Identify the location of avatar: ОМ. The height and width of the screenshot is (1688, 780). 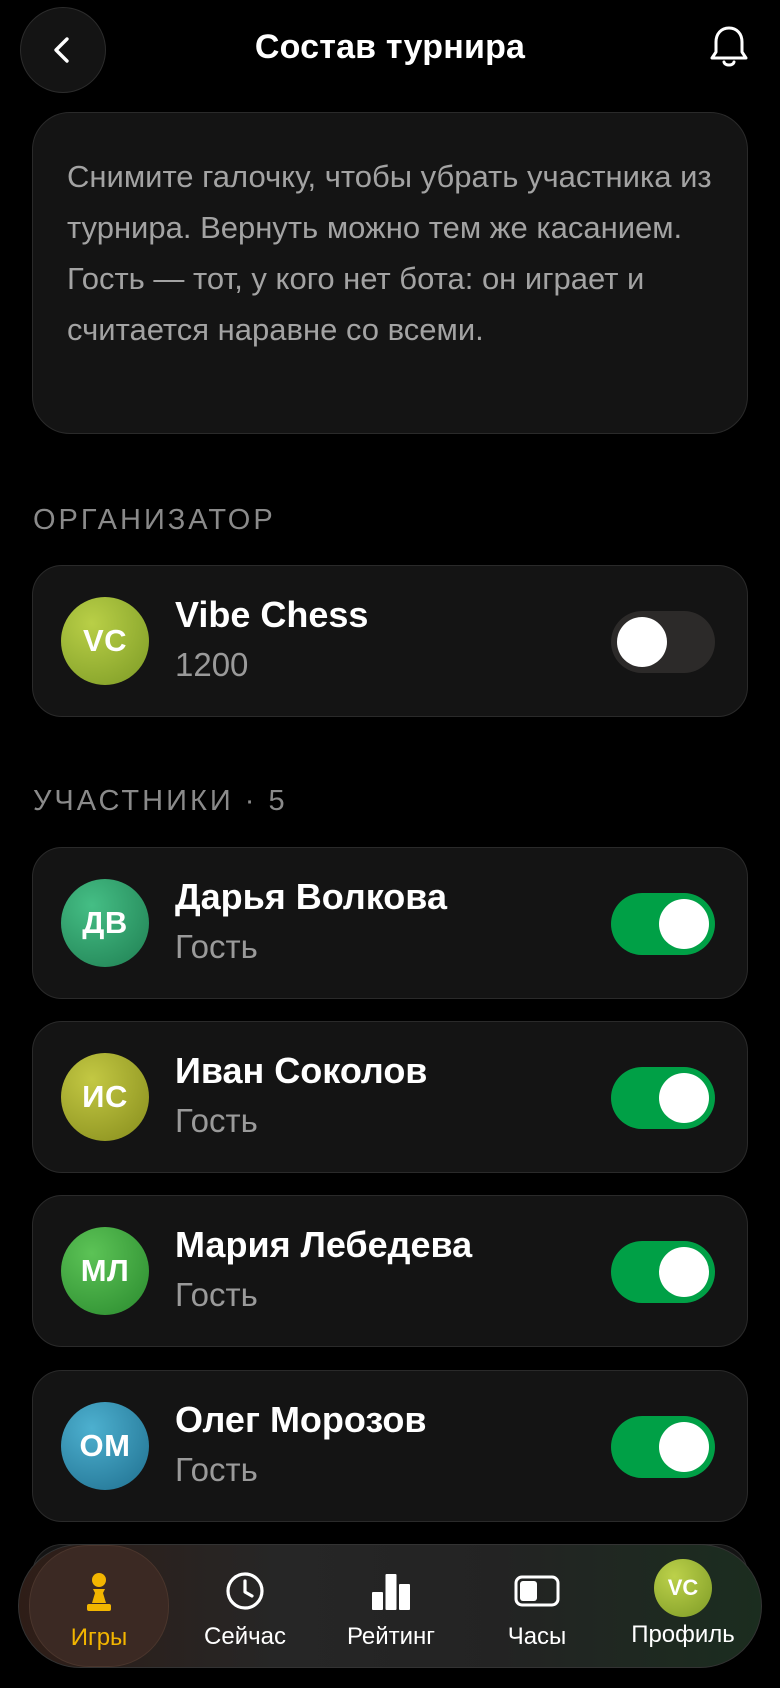
(105, 1446).